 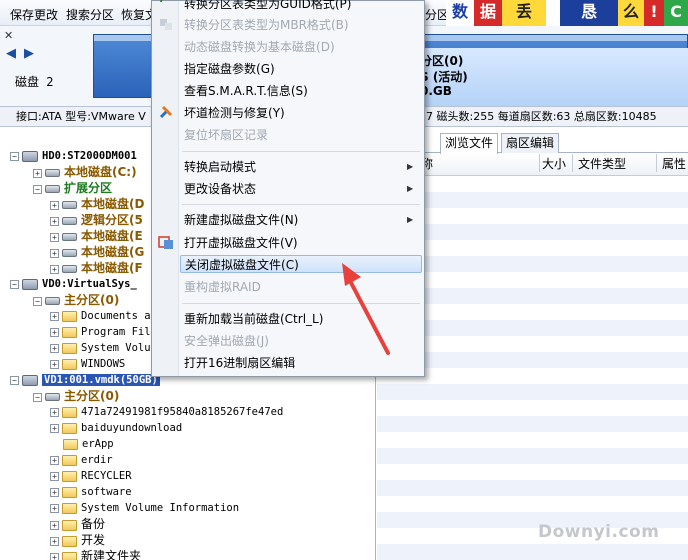 I want to click on tree-node-folder: + RECYCLER, so click(x=91, y=476).